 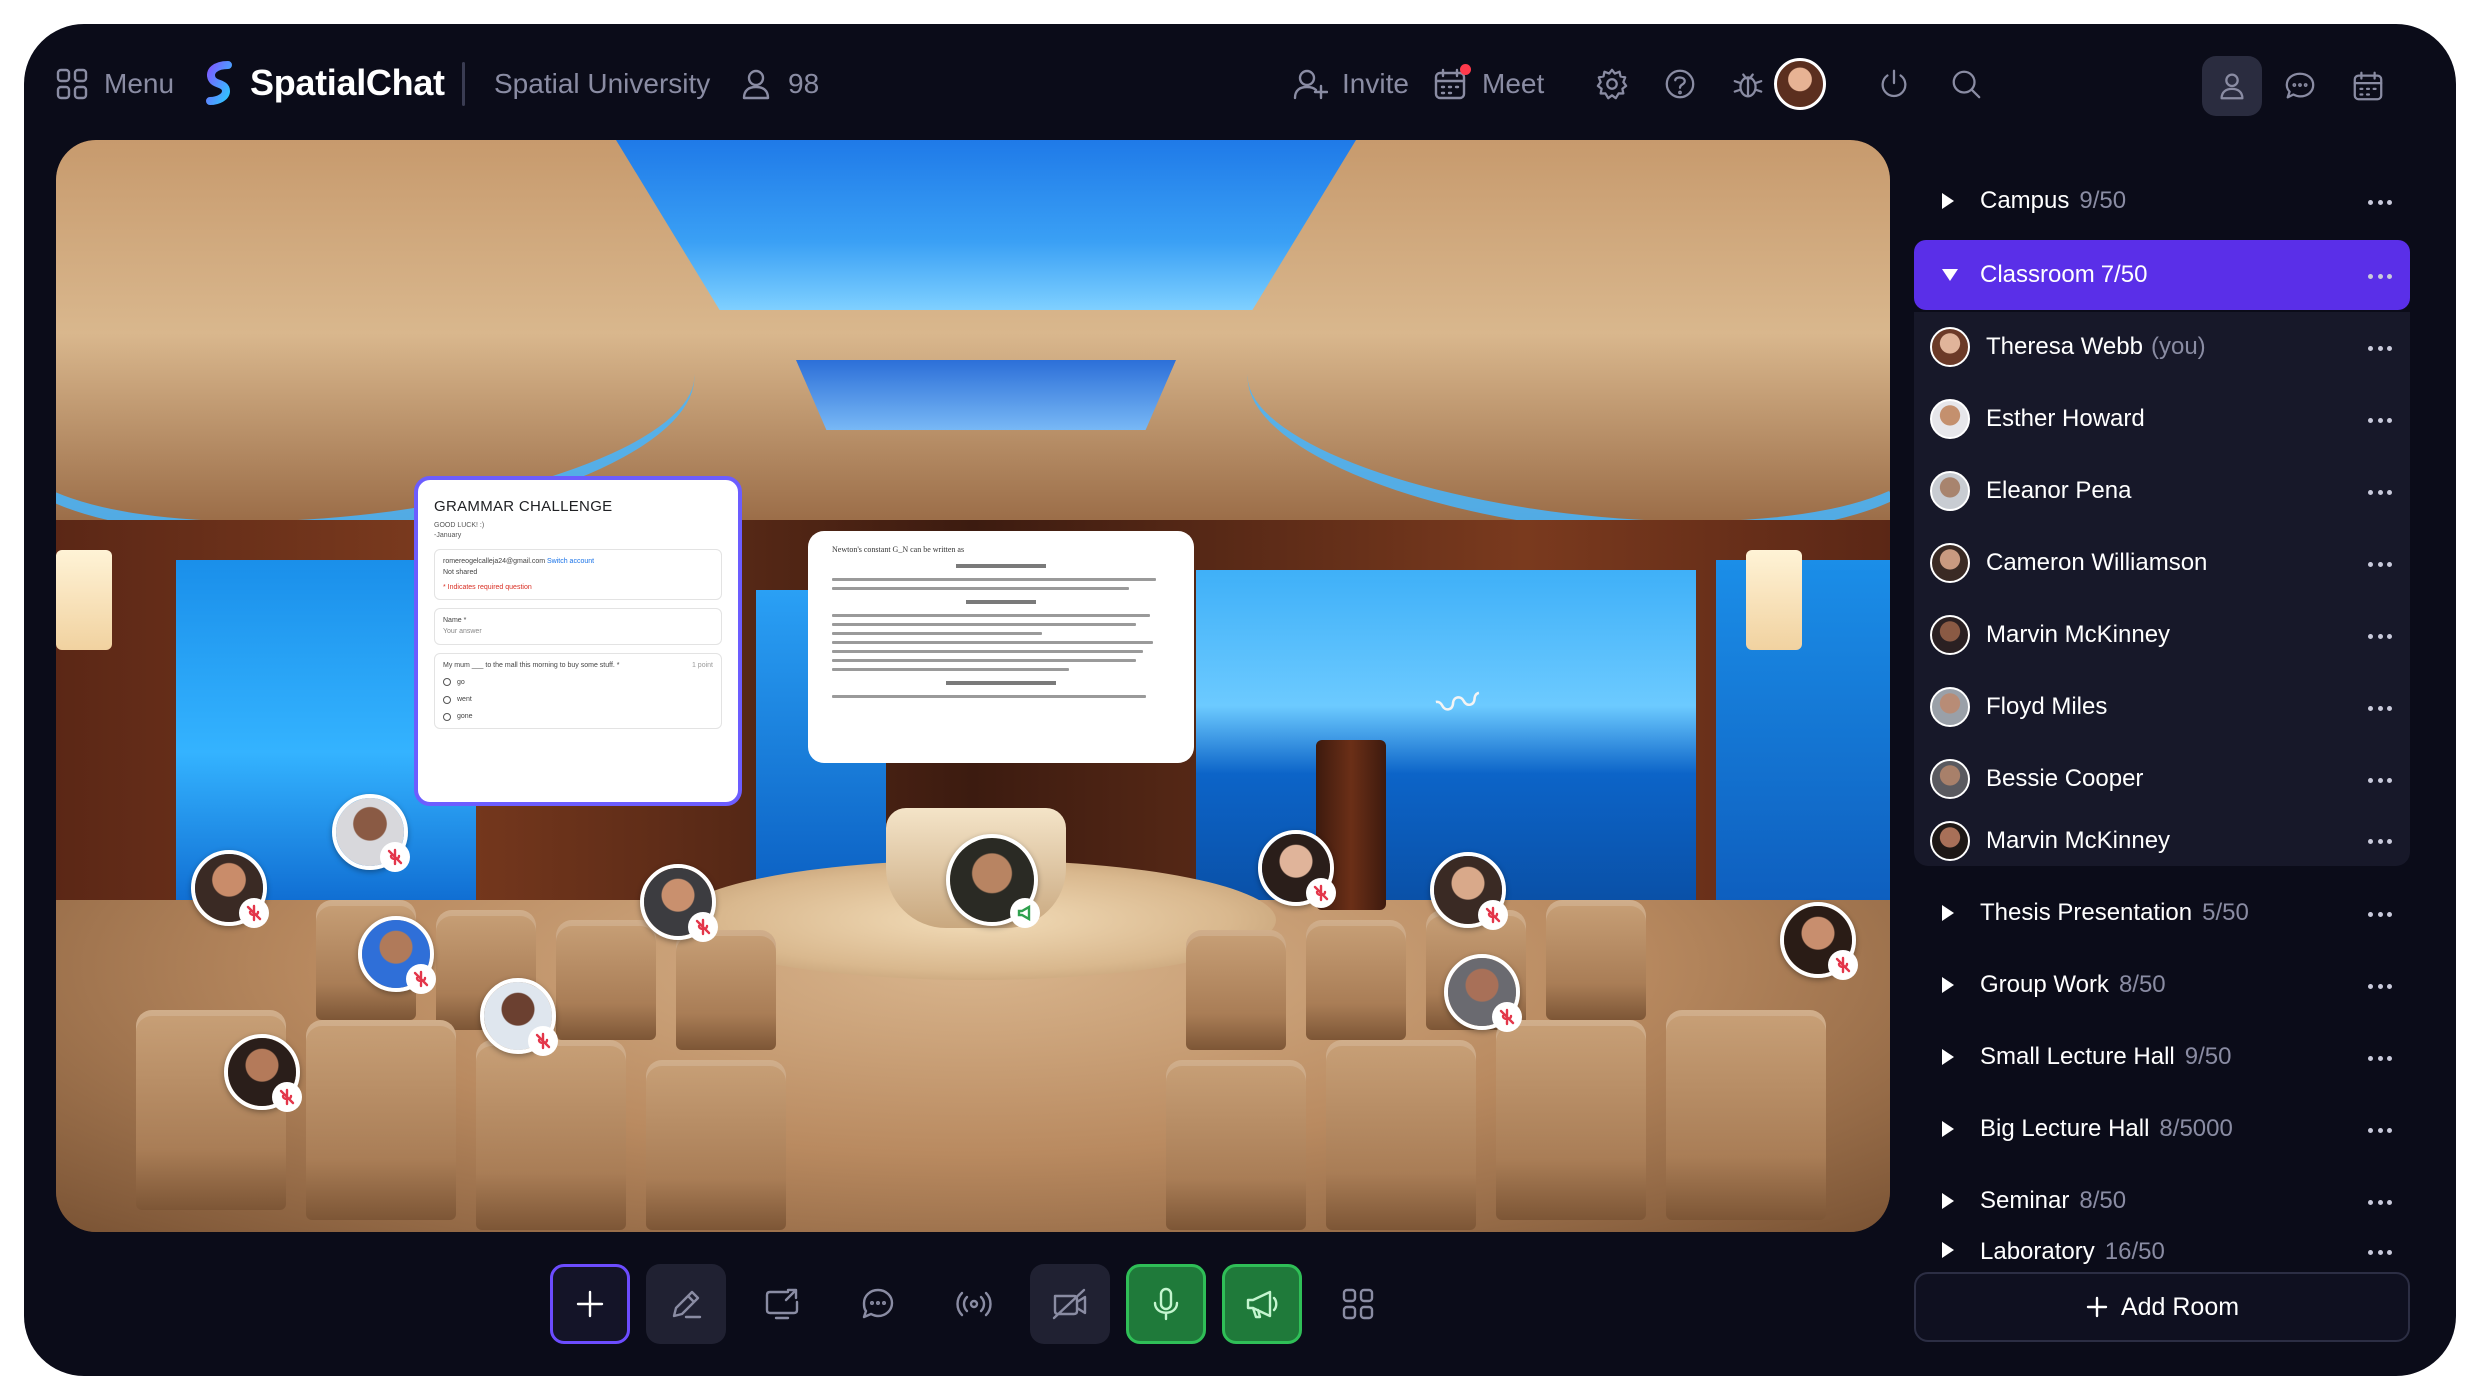 What do you see at coordinates (421, 979) in the screenshot?
I see `muted-mic-icon` at bounding box center [421, 979].